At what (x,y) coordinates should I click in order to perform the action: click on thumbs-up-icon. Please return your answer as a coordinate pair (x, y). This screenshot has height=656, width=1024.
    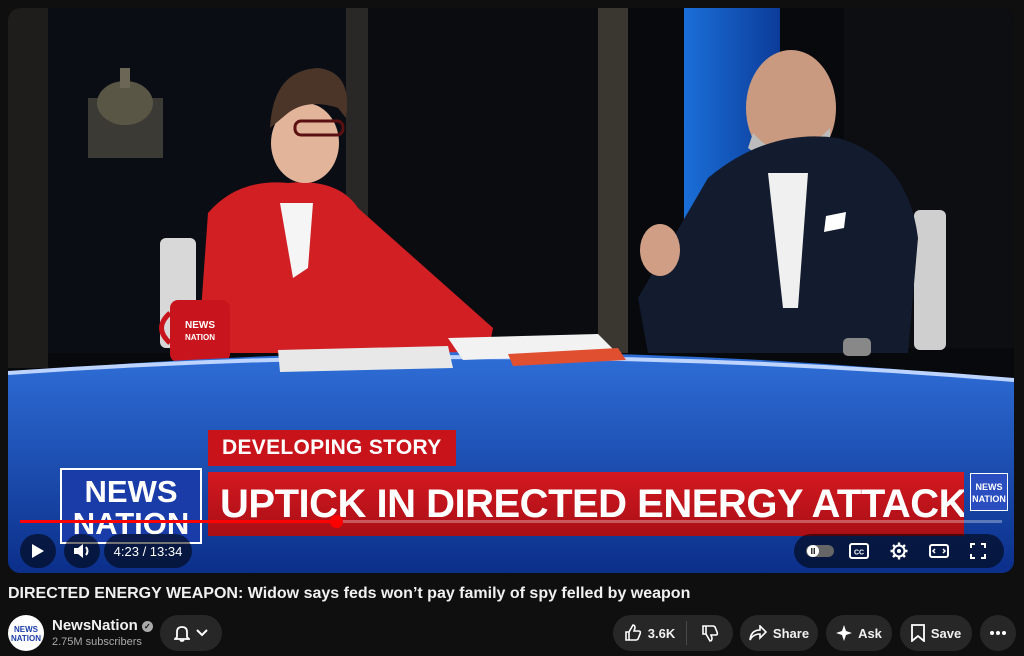
    Looking at the image, I should click on (633, 633).